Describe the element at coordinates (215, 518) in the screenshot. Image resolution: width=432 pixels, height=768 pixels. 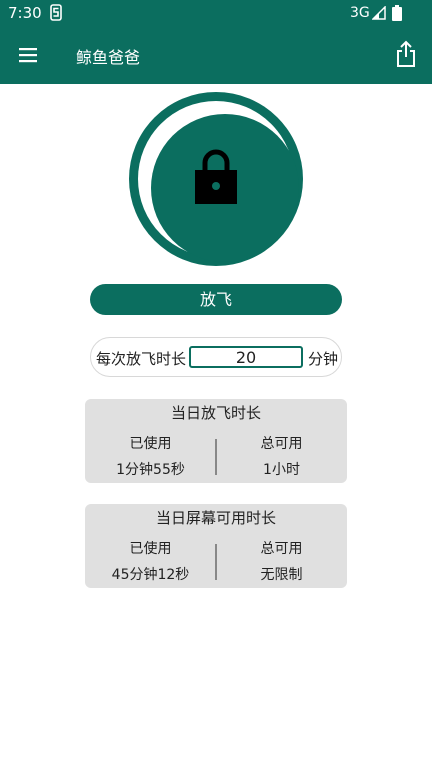
I see `daily-screen-title: 当日屏幕可用时长` at that location.